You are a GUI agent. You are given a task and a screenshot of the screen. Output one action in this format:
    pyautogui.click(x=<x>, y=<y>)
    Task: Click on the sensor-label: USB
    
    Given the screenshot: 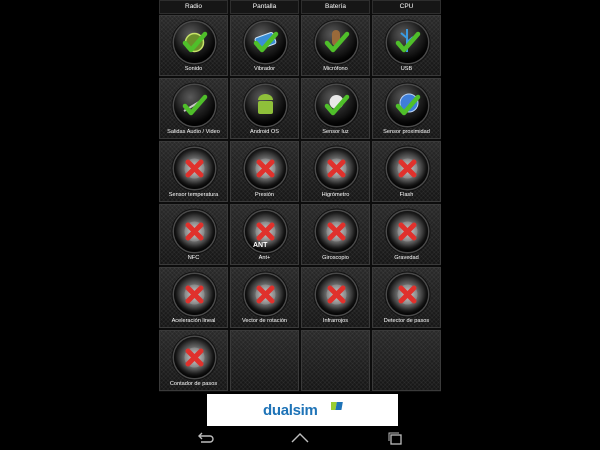 What is the action you would take?
    pyautogui.click(x=406, y=69)
    